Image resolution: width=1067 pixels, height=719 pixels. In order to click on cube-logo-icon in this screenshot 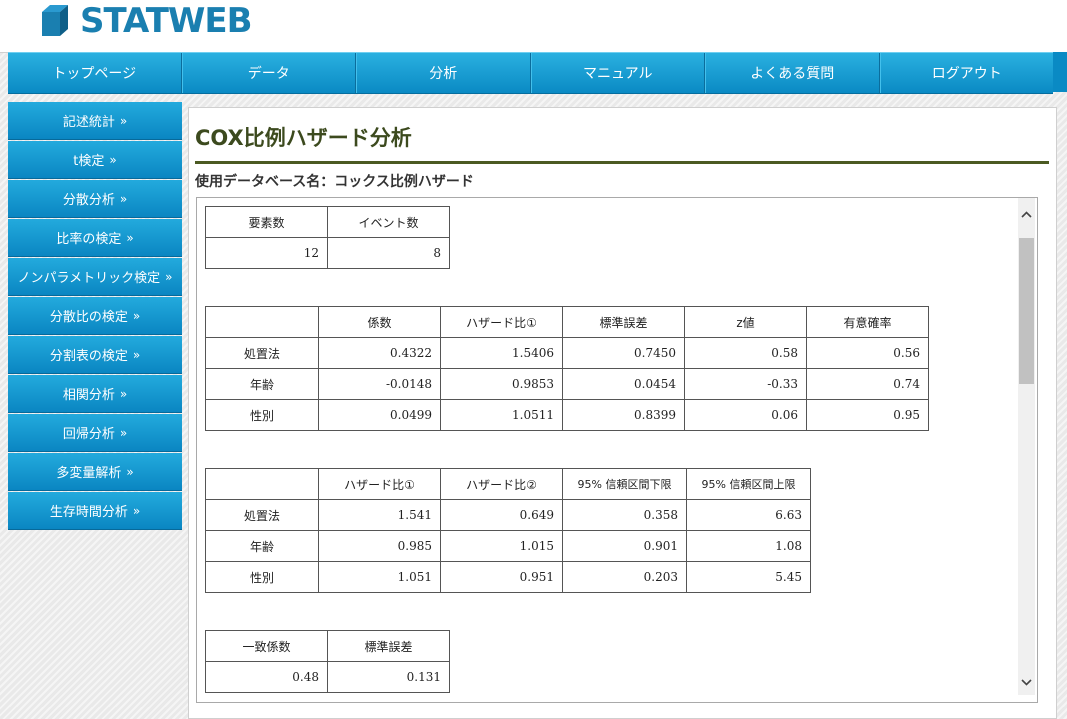, I will do `click(55, 20)`.